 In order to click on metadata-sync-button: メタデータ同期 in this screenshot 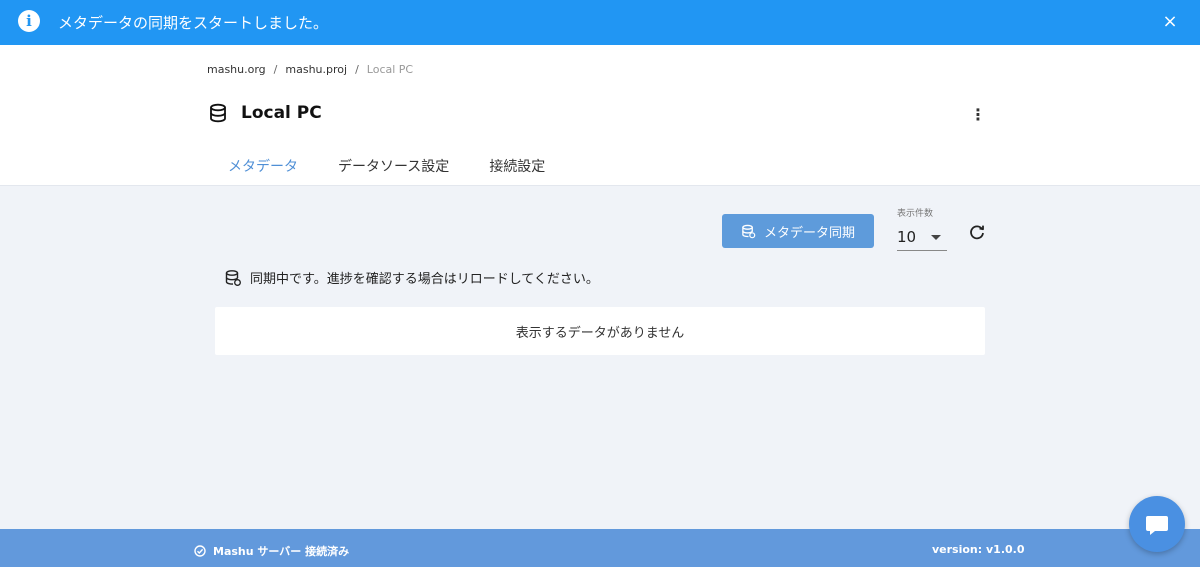, I will do `click(798, 231)`.